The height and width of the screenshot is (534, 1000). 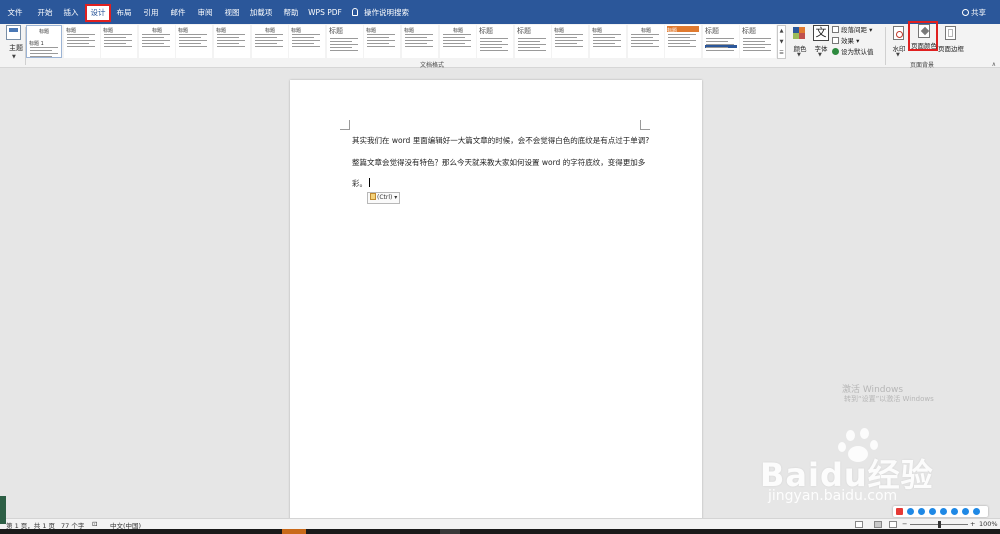 I want to click on zoom-in-icon: +, so click(x=972, y=524).